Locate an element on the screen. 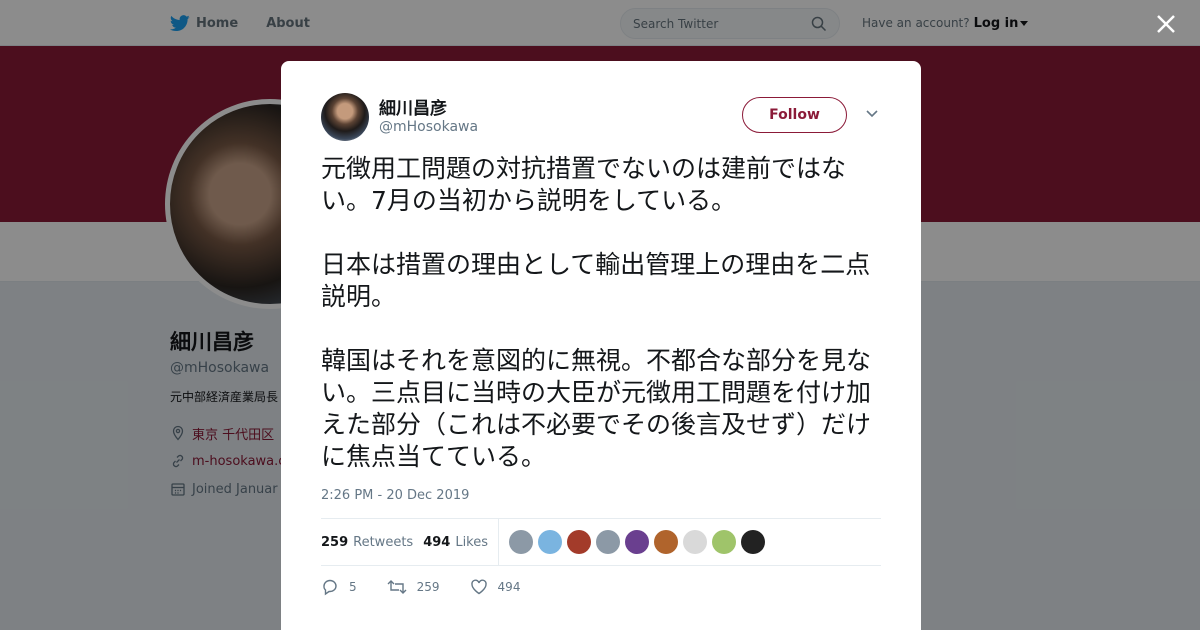 The width and height of the screenshot is (1200, 630). likes-stat: 494 Likes is located at coordinates (455, 542).